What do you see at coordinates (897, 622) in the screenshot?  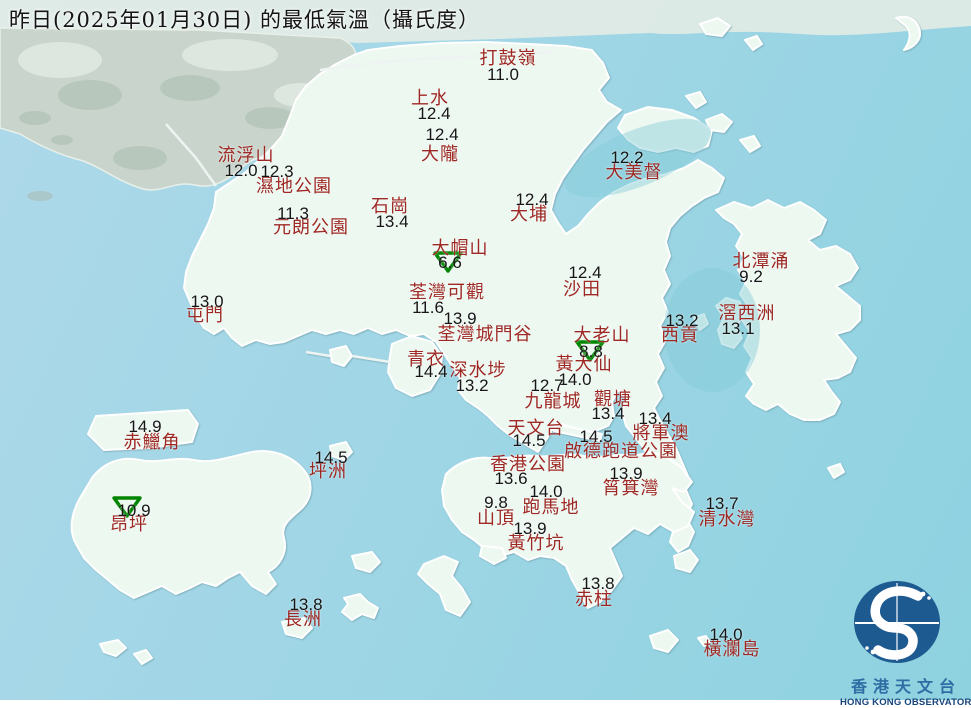 I see `typhoon-swirl-icon` at bounding box center [897, 622].